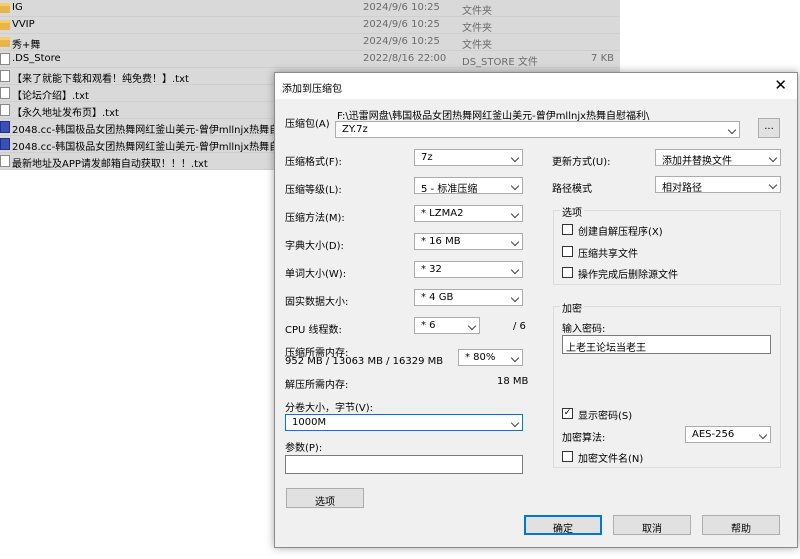  Describe the element at coordinates (602, 58) in the screenshot. I see `file-size: 7 KB` at that location.